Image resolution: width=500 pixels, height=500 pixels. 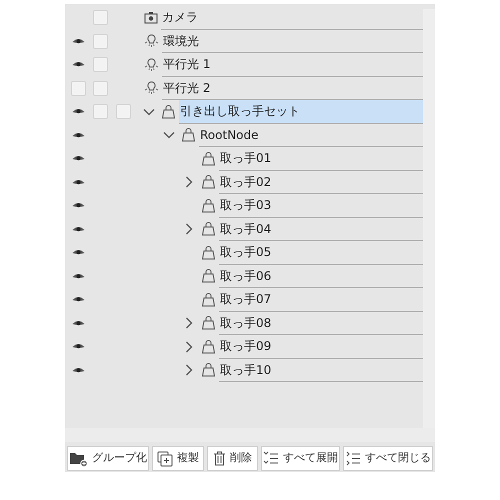 What do you see at coordinates (353, 458) in the screenshot?
I see `collapse-list-icon` at bounding box center [353, 458].